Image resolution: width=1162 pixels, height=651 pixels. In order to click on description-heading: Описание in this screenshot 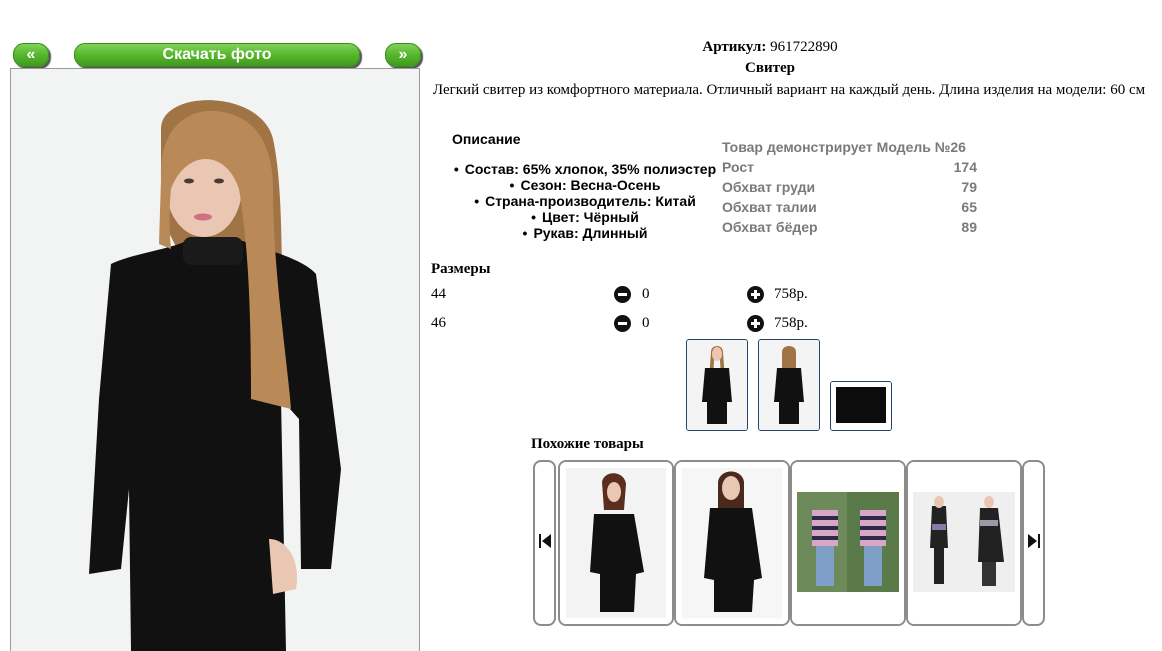, I will do `click(486, 139)`.